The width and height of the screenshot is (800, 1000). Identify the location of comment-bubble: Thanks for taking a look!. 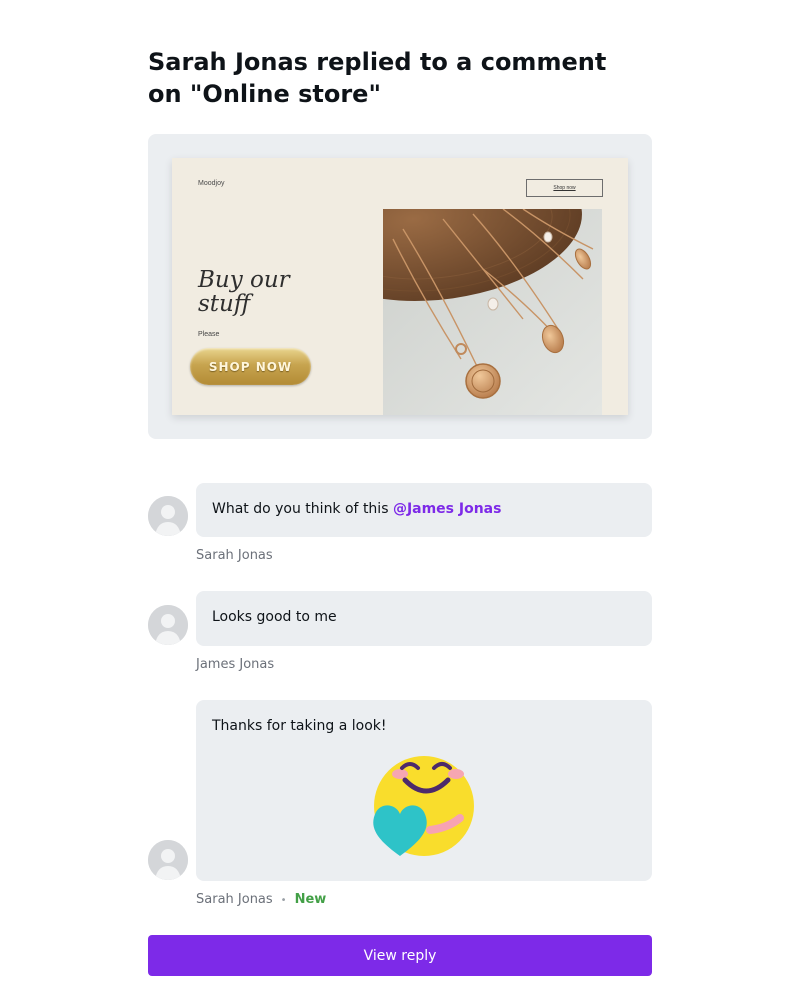
(424, 790).